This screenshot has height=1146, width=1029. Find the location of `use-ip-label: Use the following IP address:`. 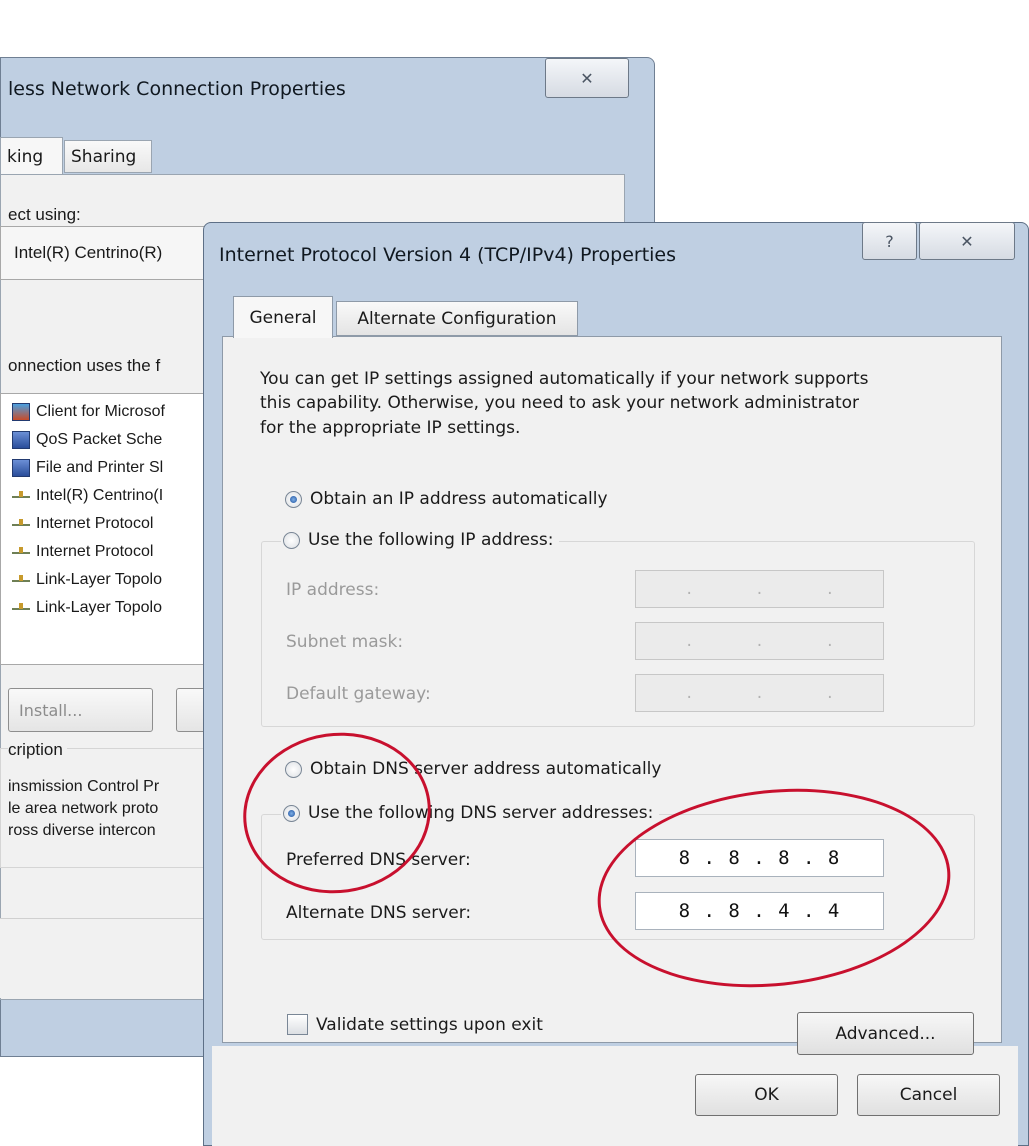

use-ip-label: Use the following IP address: is located at coordinates (431, 540).